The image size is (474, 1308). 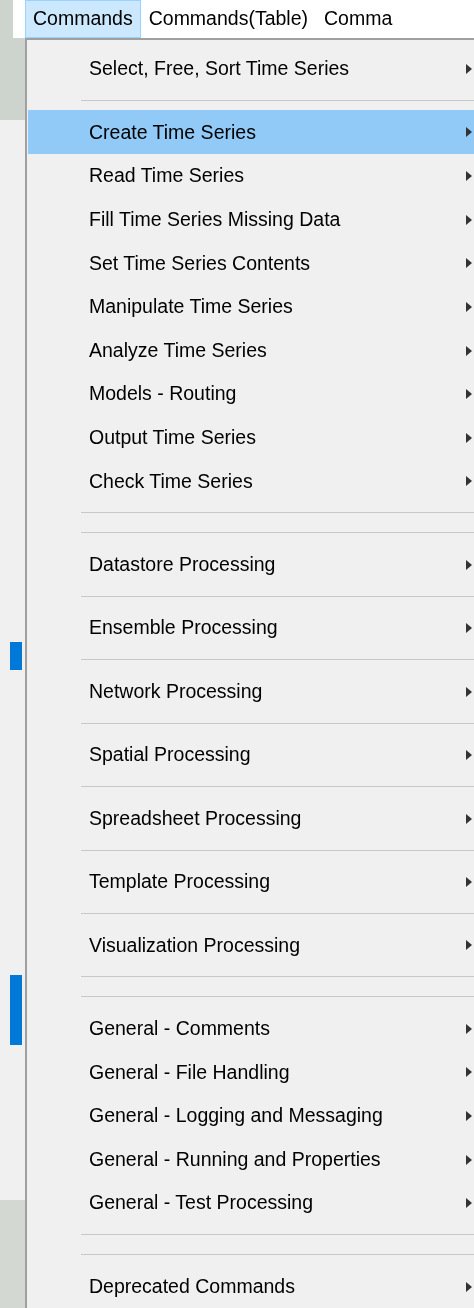 What do you see at coordinates (251, 1203) in the screenshot?
I see `menu-item: General - Test Processing` at bounding box center [251, 1203].